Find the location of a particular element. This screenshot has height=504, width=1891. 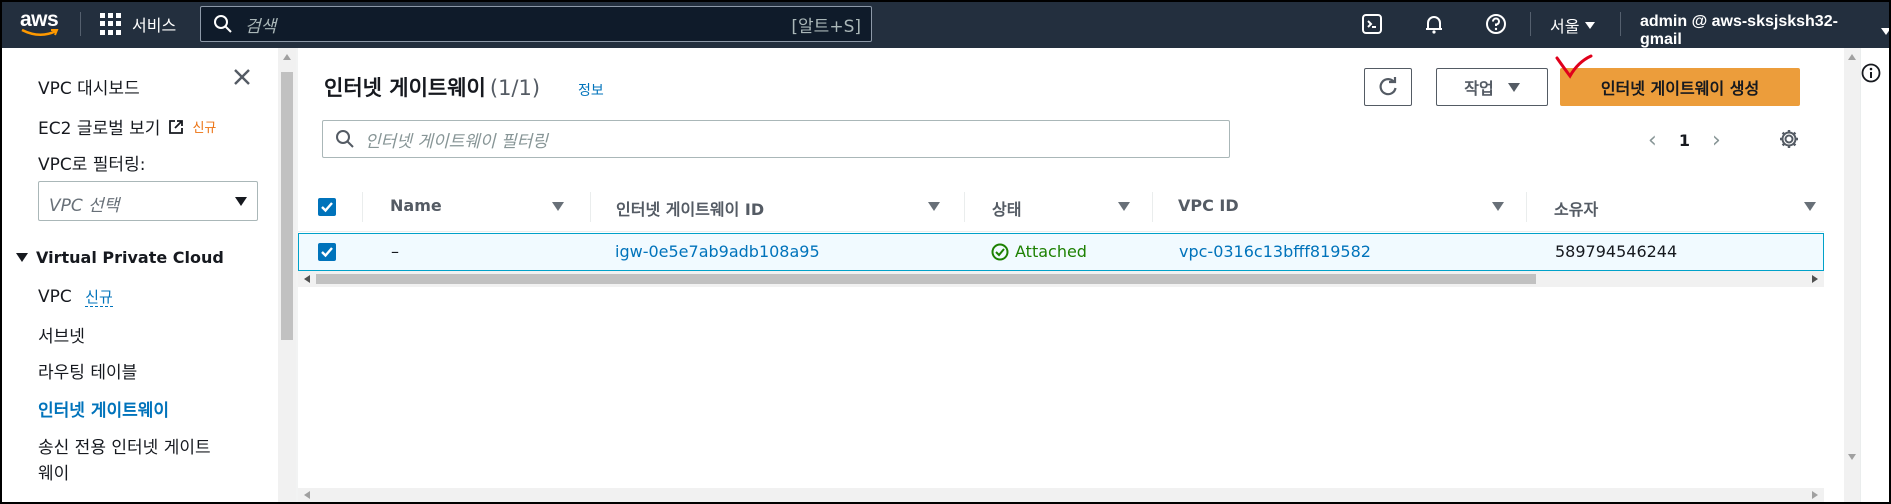

cloudshell-icon is located at coordinates (1372, 24).